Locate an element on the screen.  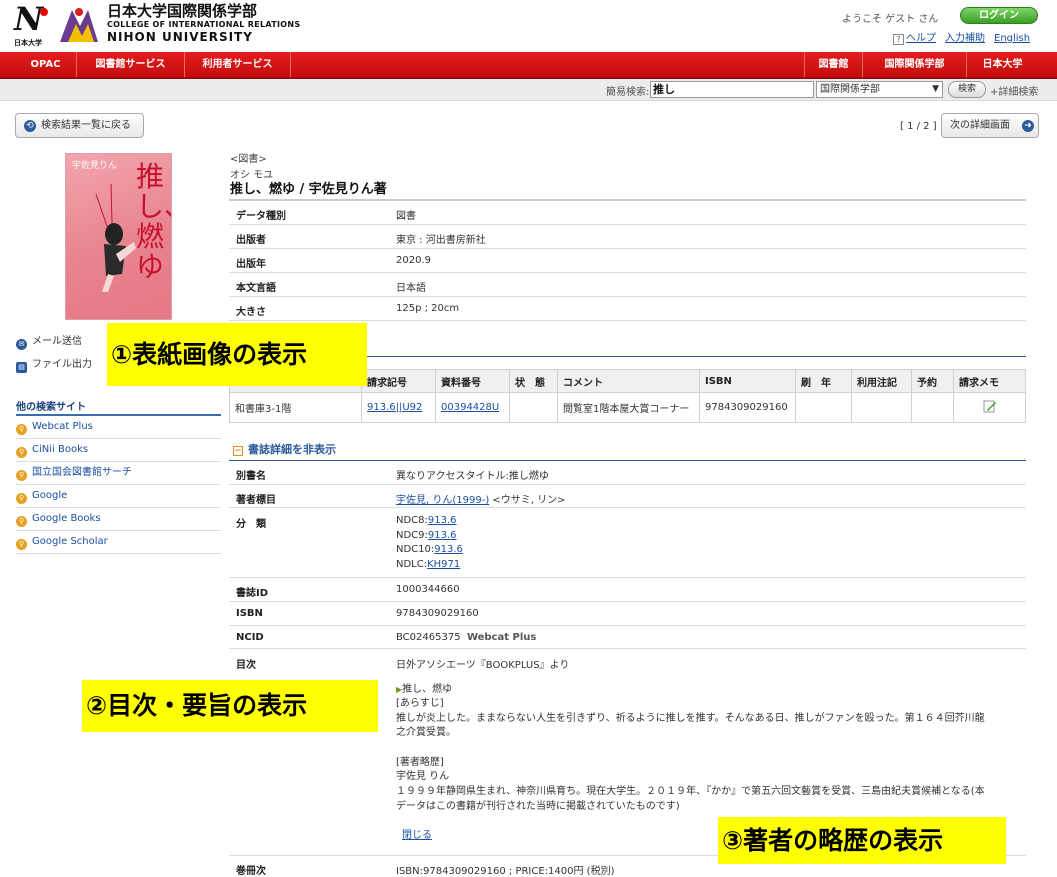
cover-title: 推し、燃ゆ is located at coordinates (153, 221).